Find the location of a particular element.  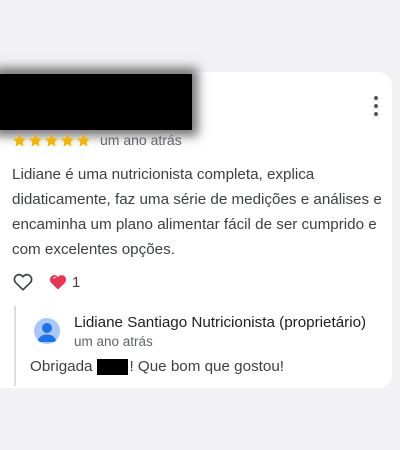

user-avatar-icon is located at coordinates (47, 332).